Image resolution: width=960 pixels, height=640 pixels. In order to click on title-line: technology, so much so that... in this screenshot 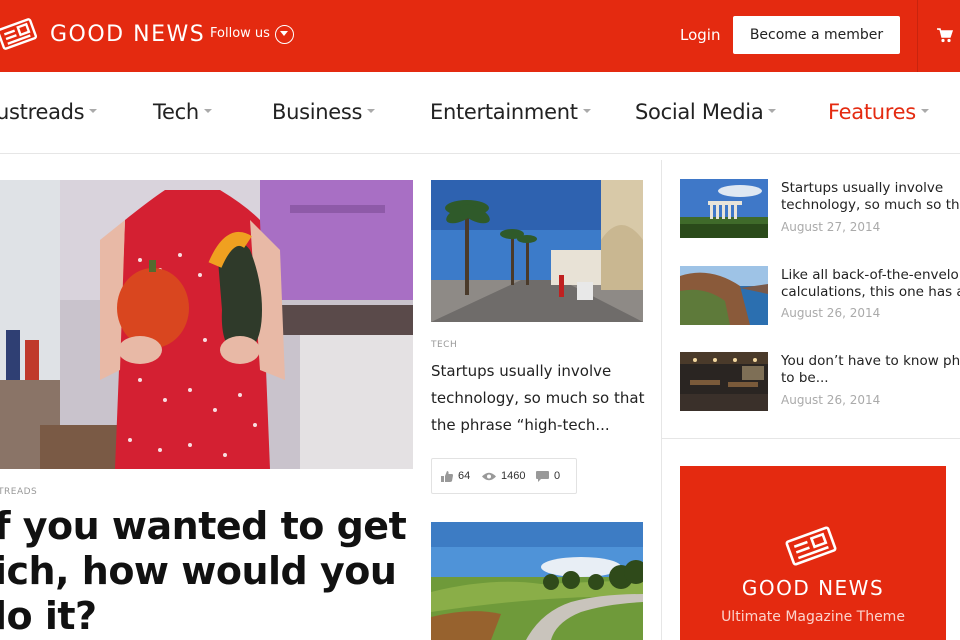, I will do `click(870, 205)`.